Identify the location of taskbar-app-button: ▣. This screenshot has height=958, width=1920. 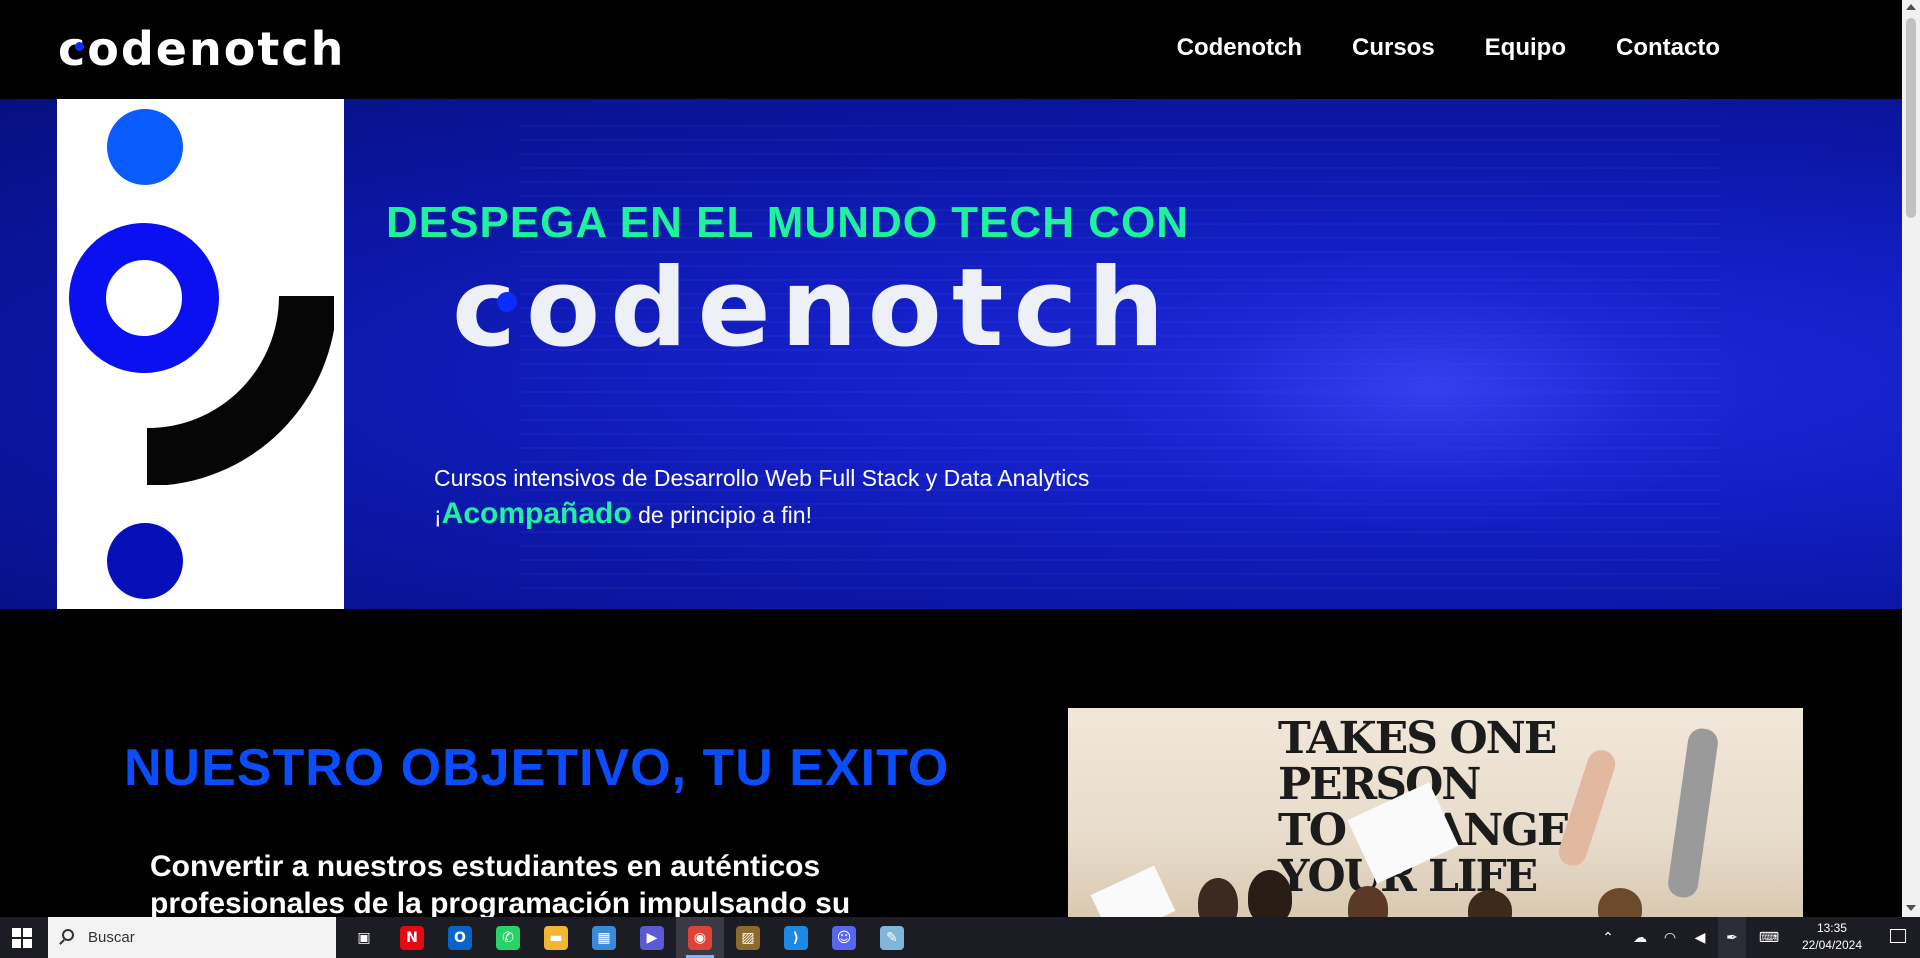
(364, 937).